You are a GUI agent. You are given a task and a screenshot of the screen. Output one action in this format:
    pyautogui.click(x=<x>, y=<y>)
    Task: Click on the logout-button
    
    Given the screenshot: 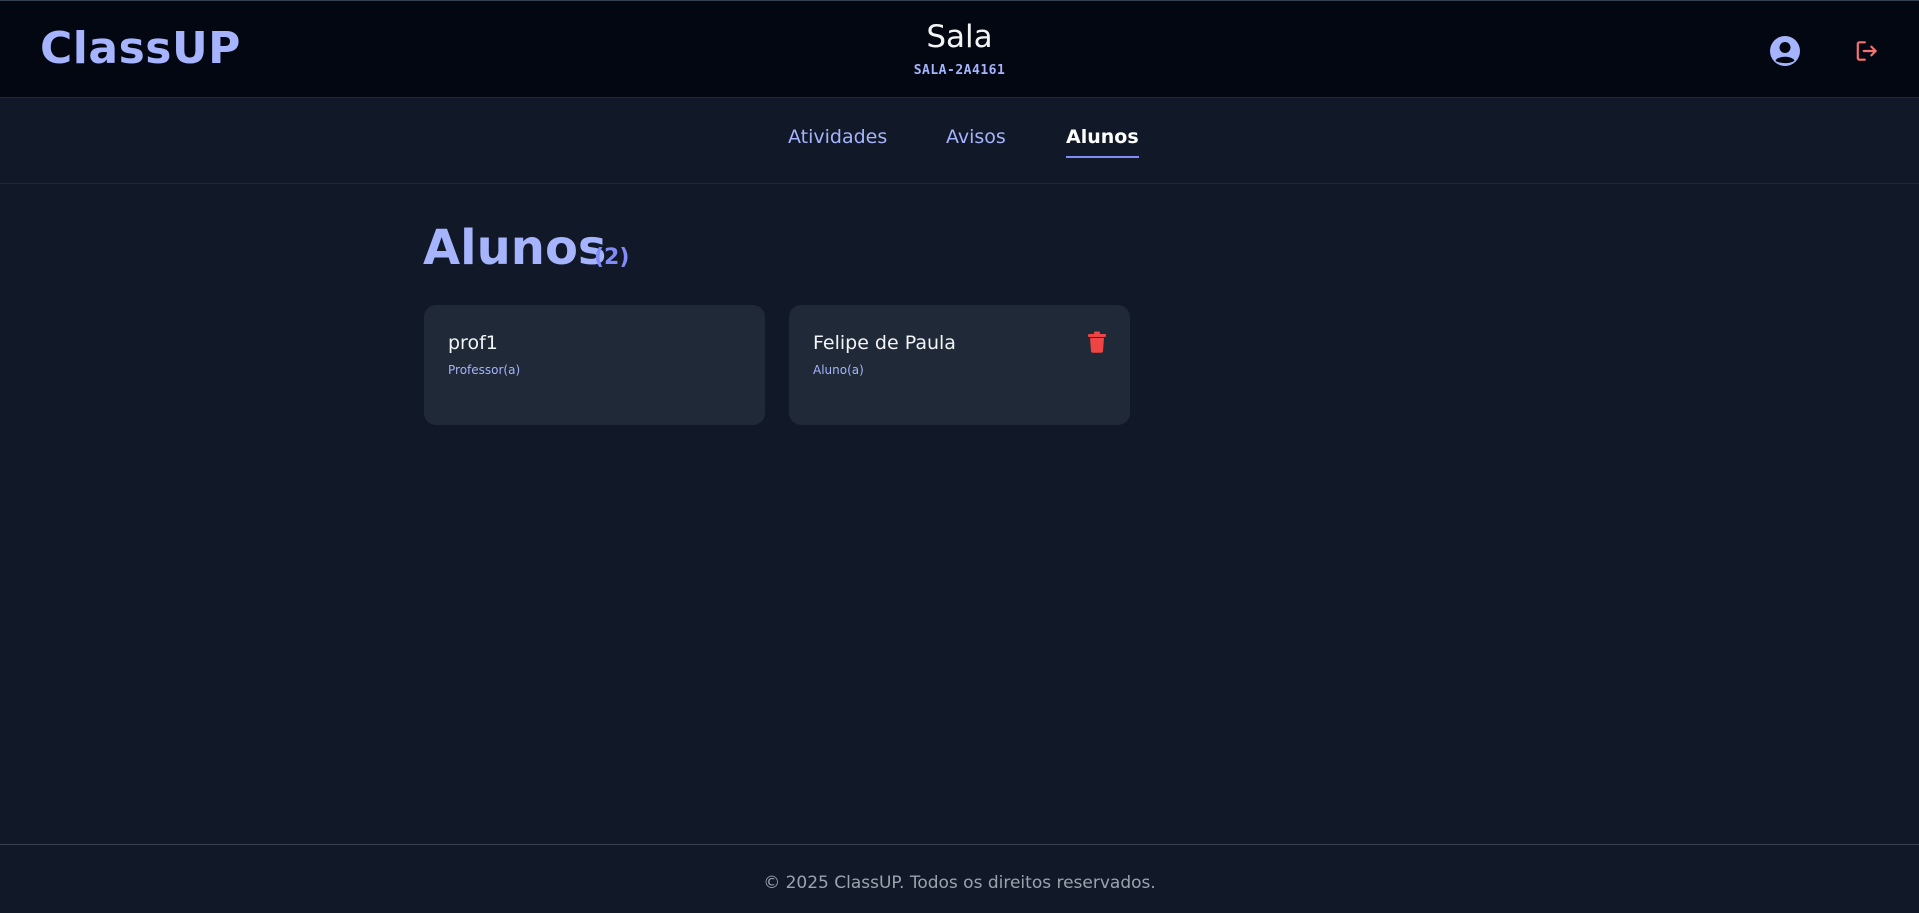 What is the action you would take?
    pyautogui.click(x=1867, y=51)
    